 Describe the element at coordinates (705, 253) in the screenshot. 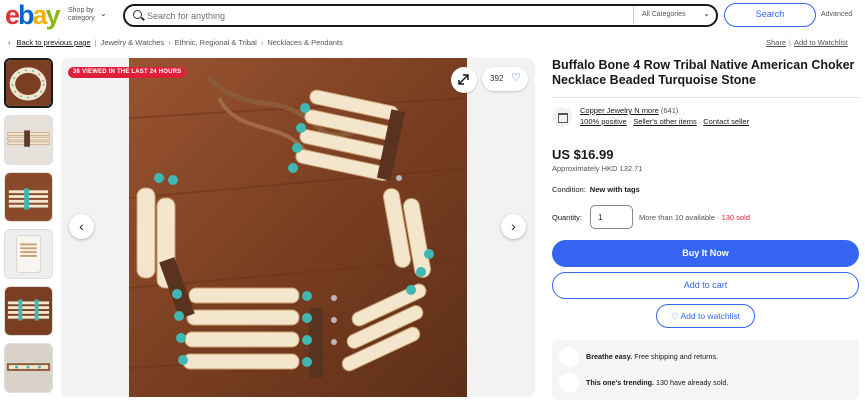

I see `buy-it-now-button: Buy It Now` at that location.